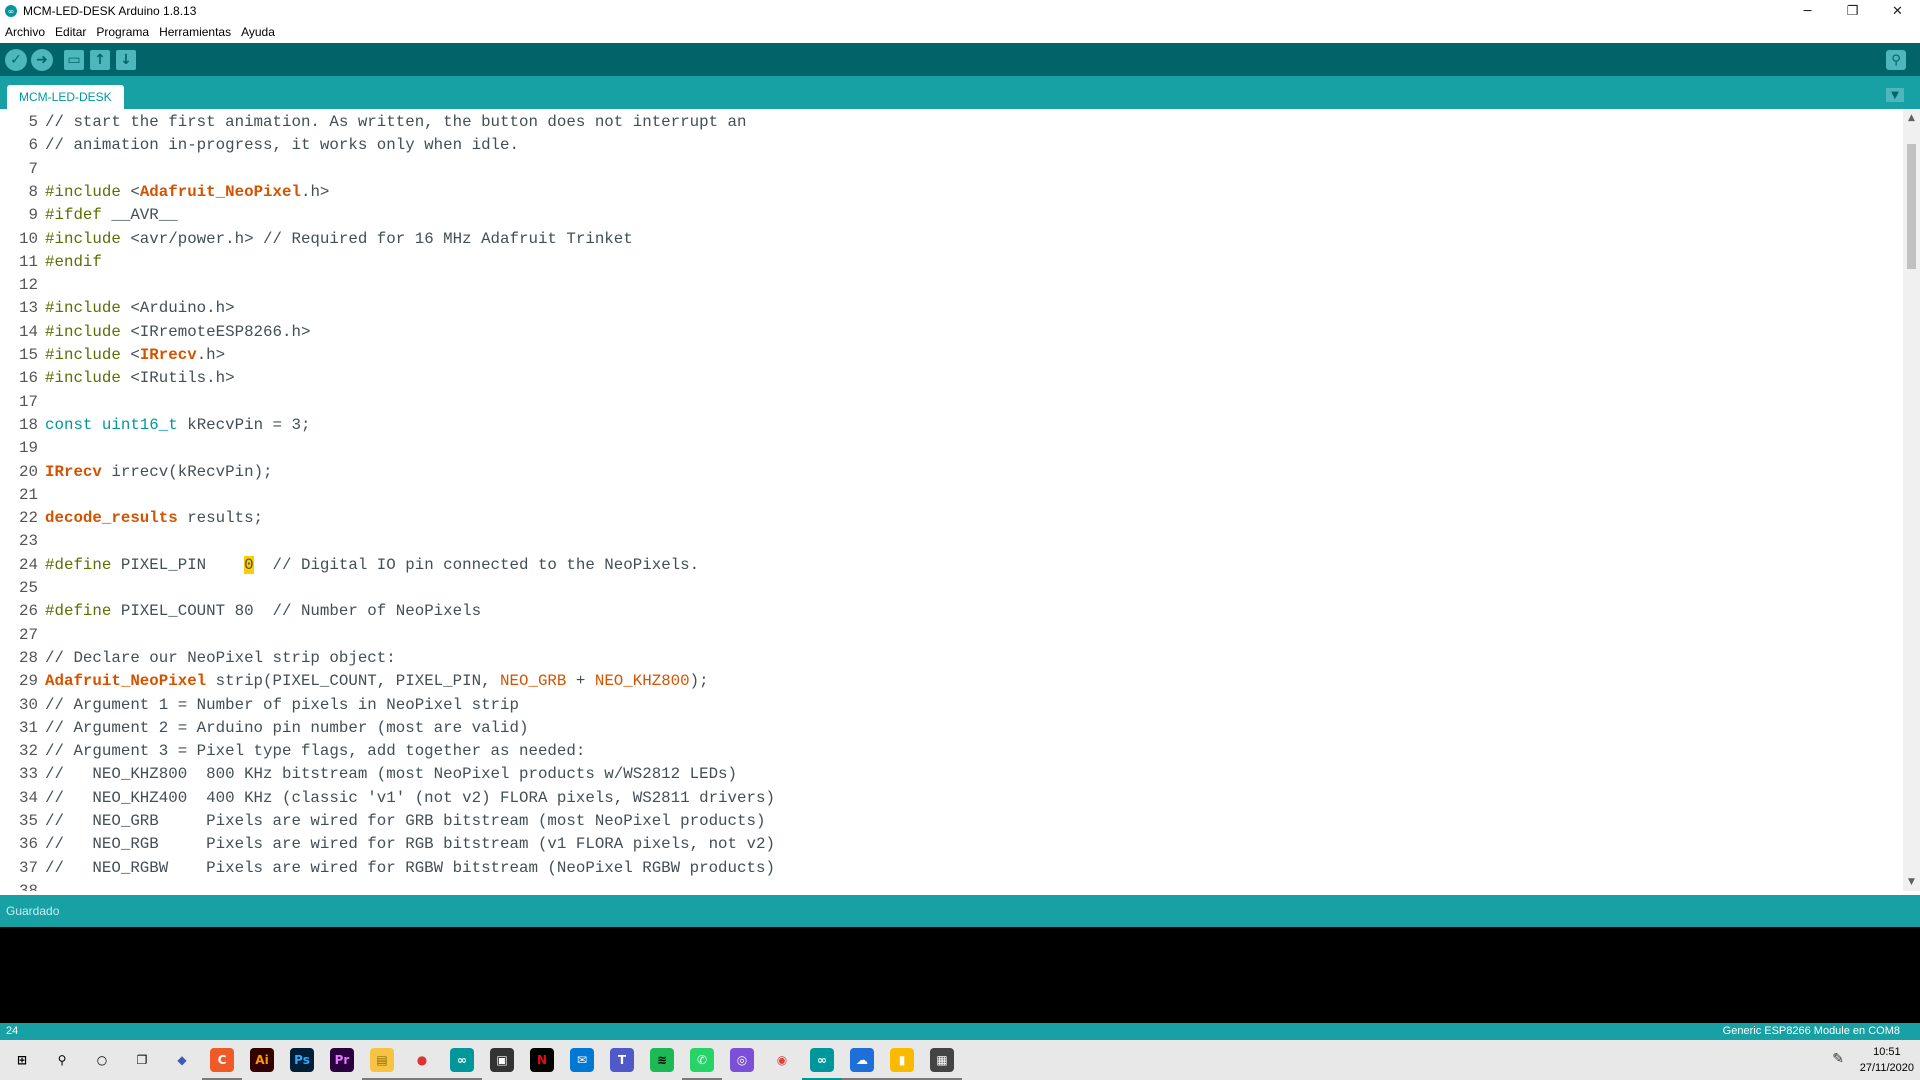  I want to click on open-sketch-button: ↑, so click(100, 60).